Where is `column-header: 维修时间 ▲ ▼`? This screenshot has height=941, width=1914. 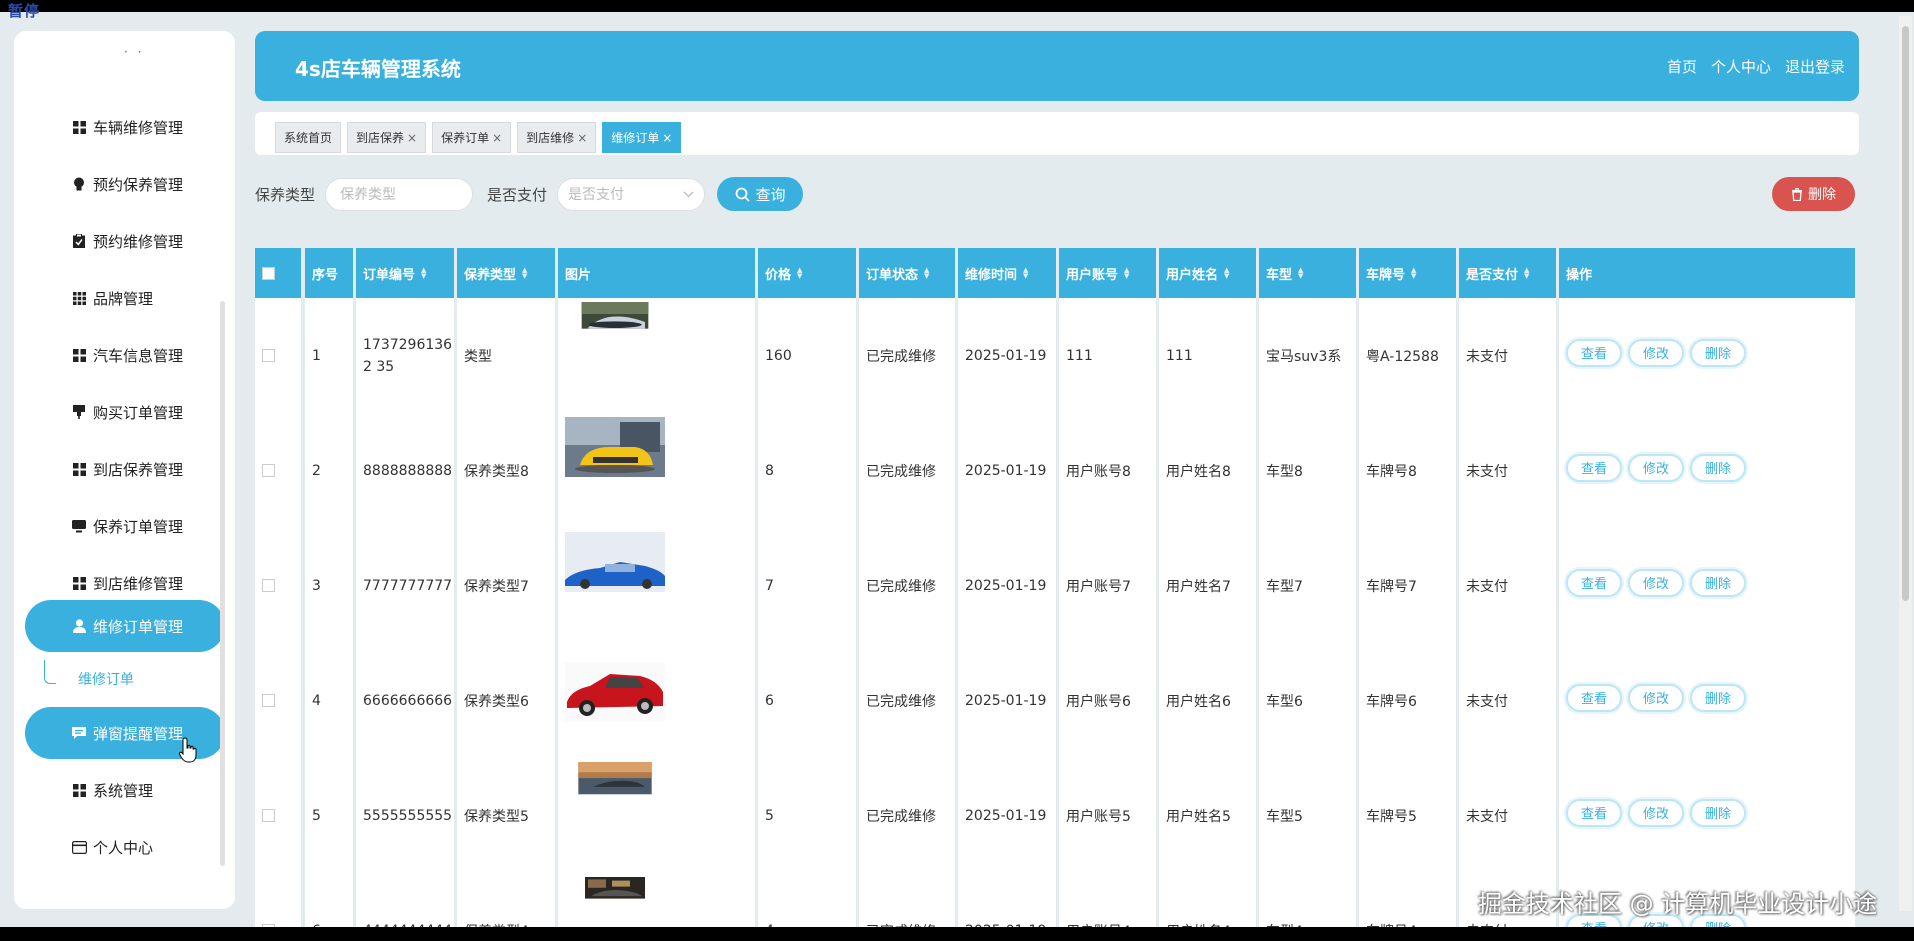
column-header: 维修时间 ▲ ▼ is located at coordinates (1007, 273).